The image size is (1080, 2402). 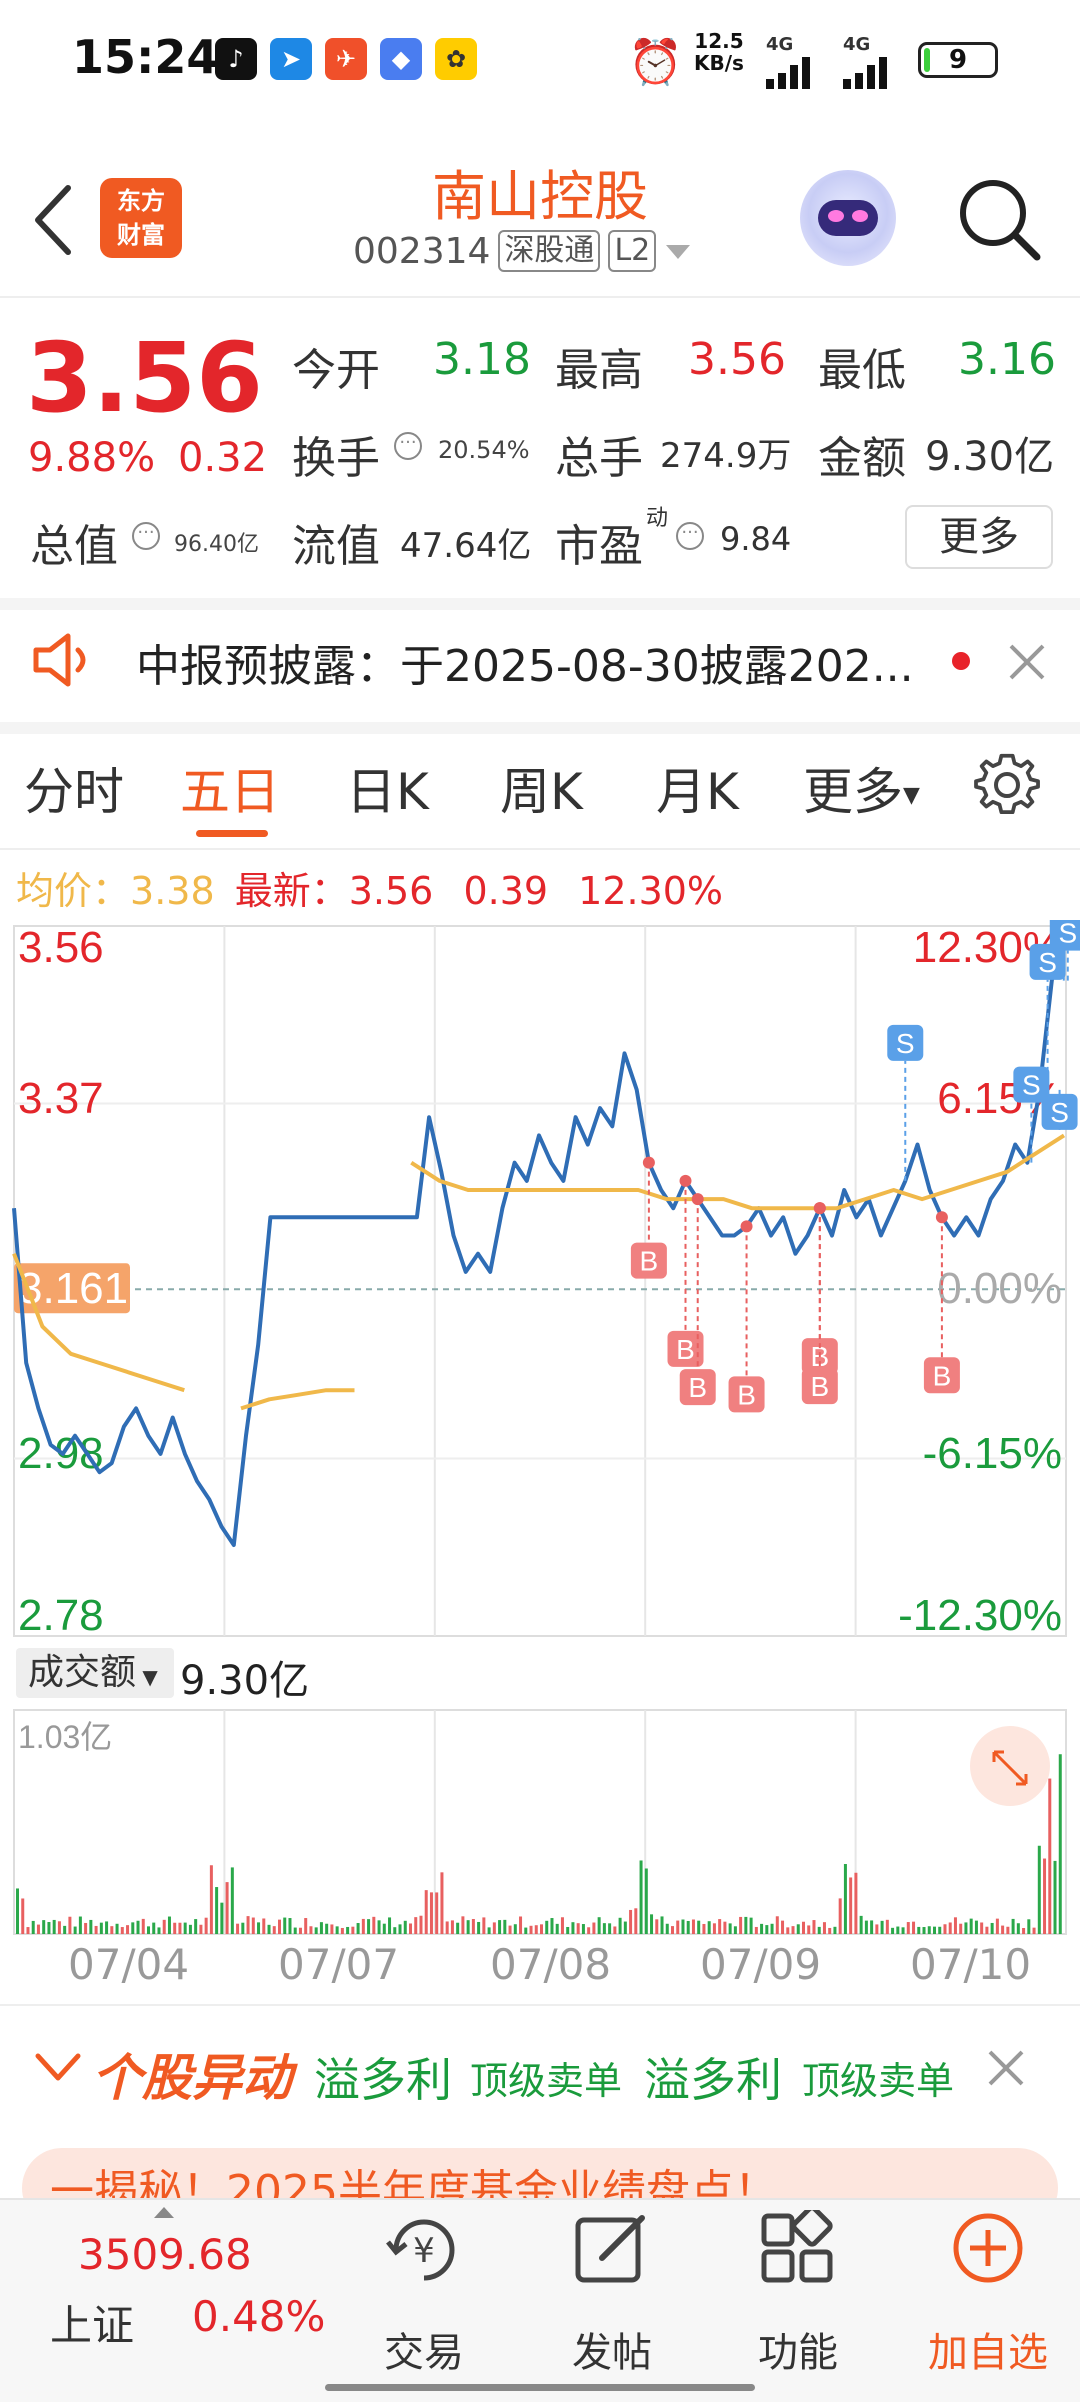 What do you see at coordinates (82, 1672) in the screenshot?
I see `volume-selector-label: 成交额` at bounding box center [82, 1672].